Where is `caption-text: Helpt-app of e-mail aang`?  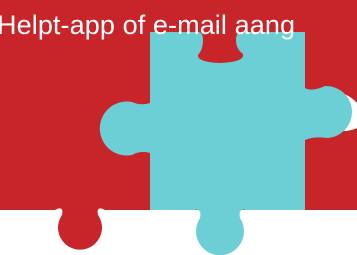 caption-text: Helpt-app of e-mail aang is located at coordinates (148, 25).